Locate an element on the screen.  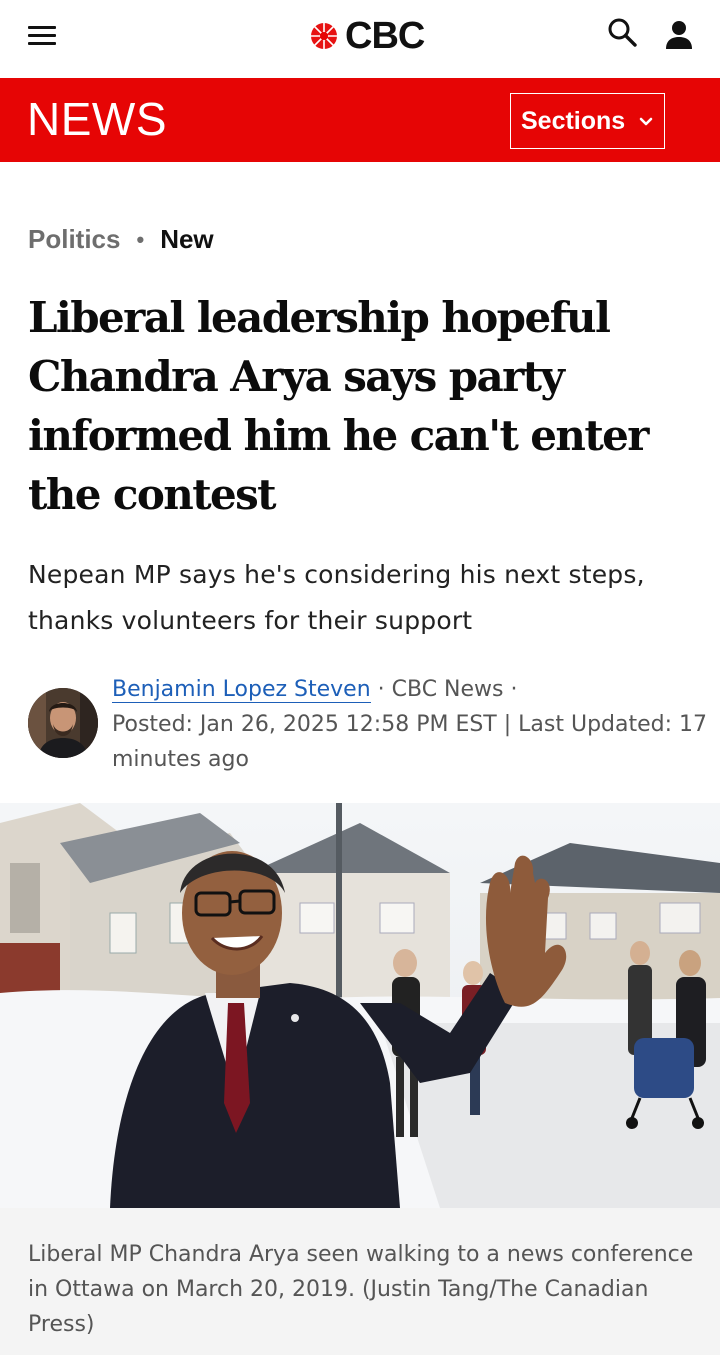
news-section-bar: NEWS Sections is located at coordinates (360, 120).